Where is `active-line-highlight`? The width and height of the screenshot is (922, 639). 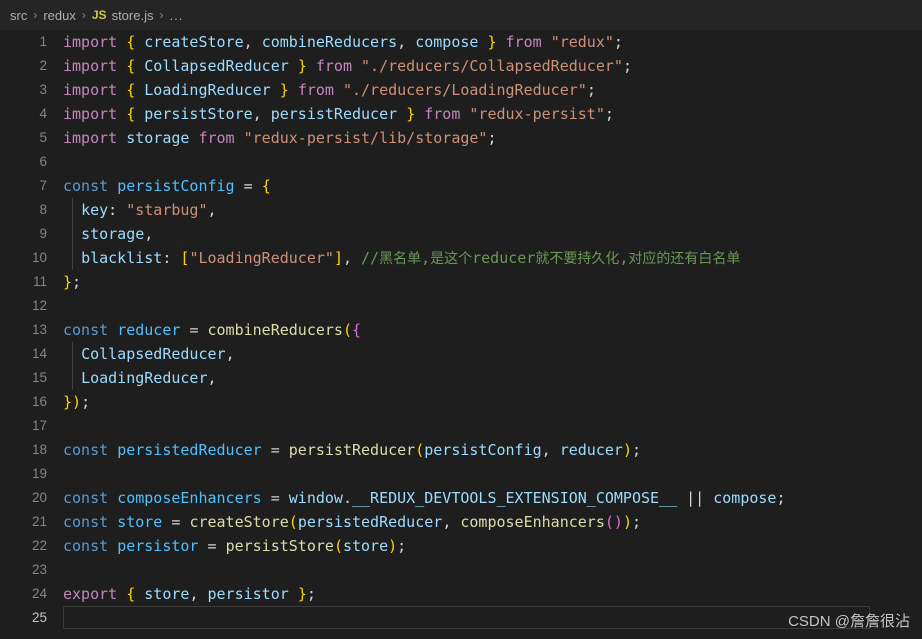
active-line-highlight is located at coordinates (466, 617).